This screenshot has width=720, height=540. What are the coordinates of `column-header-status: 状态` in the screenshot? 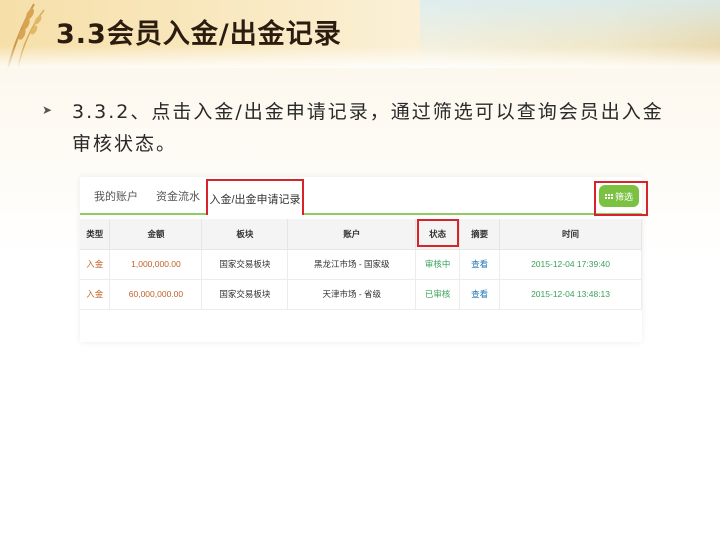 It's located at (438, 234).